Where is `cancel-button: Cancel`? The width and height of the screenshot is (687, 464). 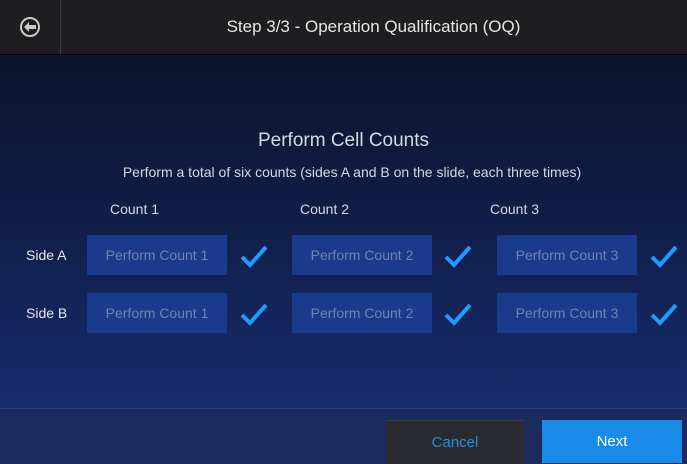
cancel-button: Cancel is located at coordinates (455, 442).